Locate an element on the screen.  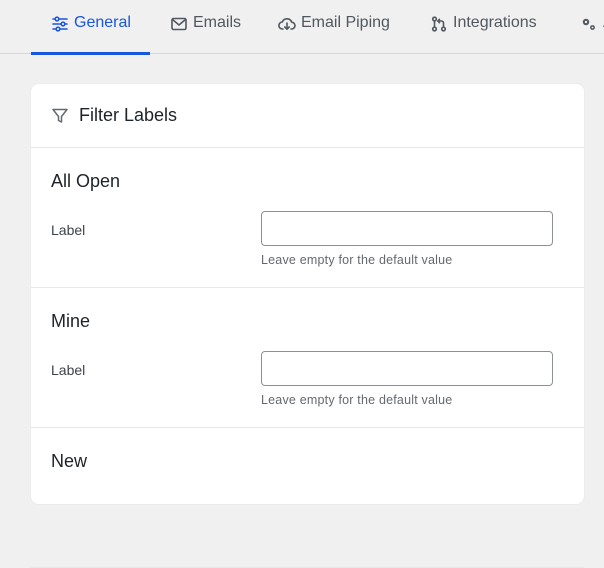
mine-label-input is located at coordinates (407, 368).